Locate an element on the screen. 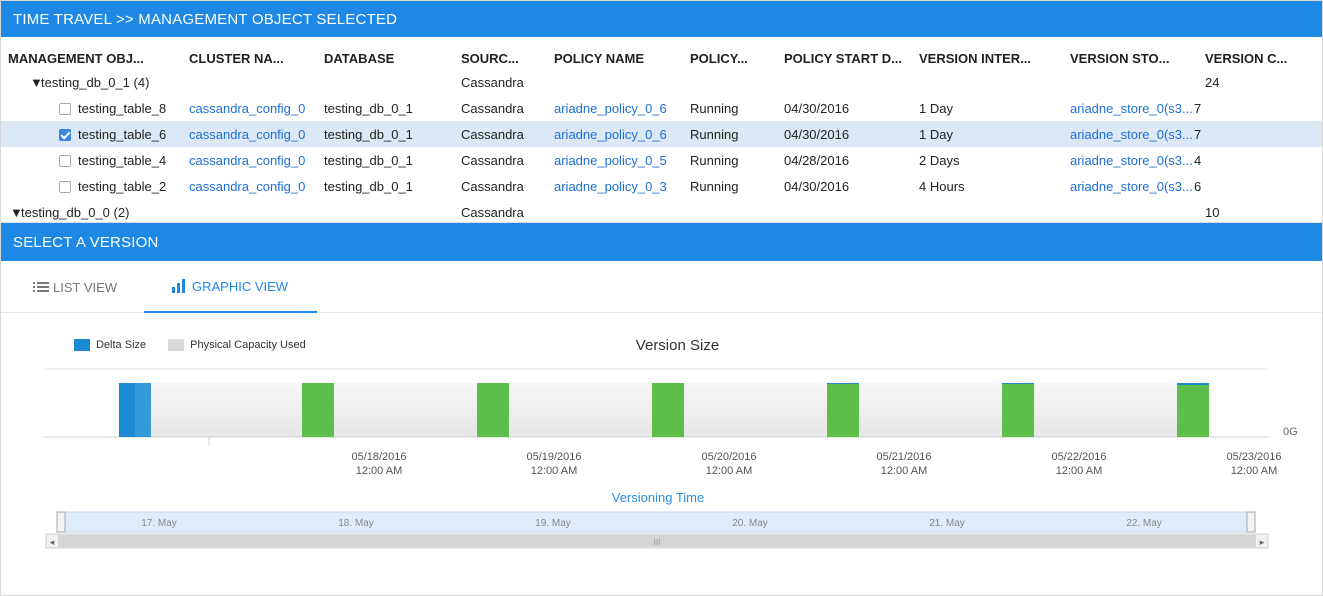  group-label: testing_db_0_0 (2) is located at coordinates (75, 212).